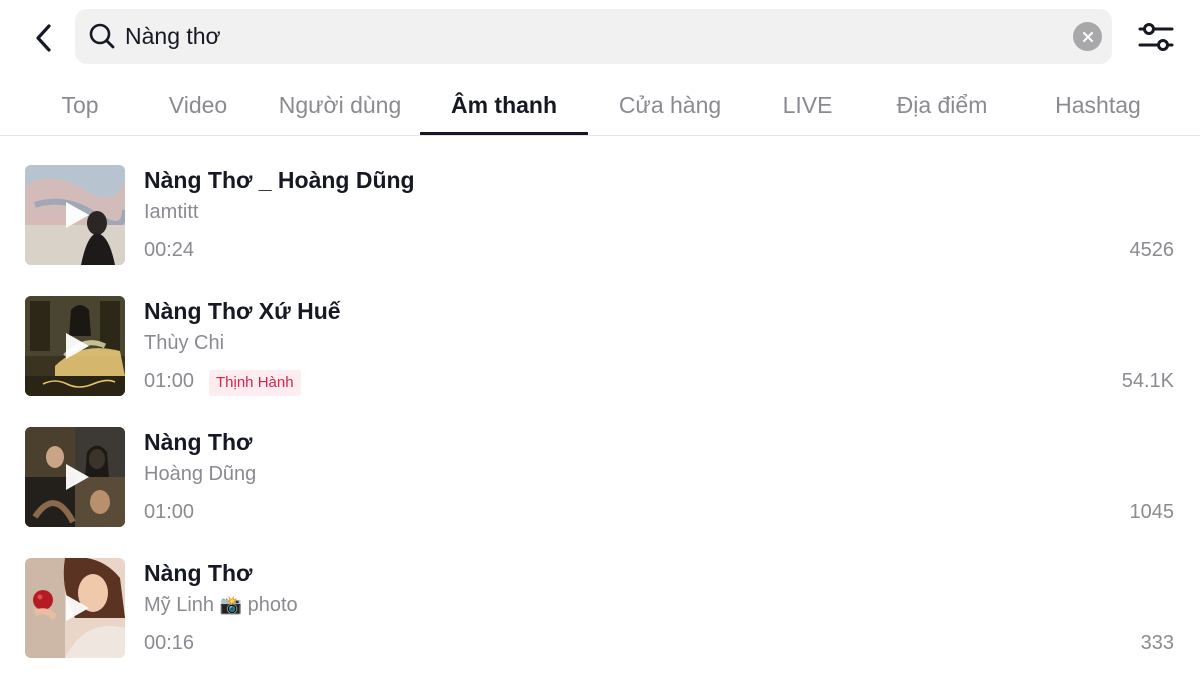  I want to click on tab-sounds: Âm thanh, so click(504, 107).